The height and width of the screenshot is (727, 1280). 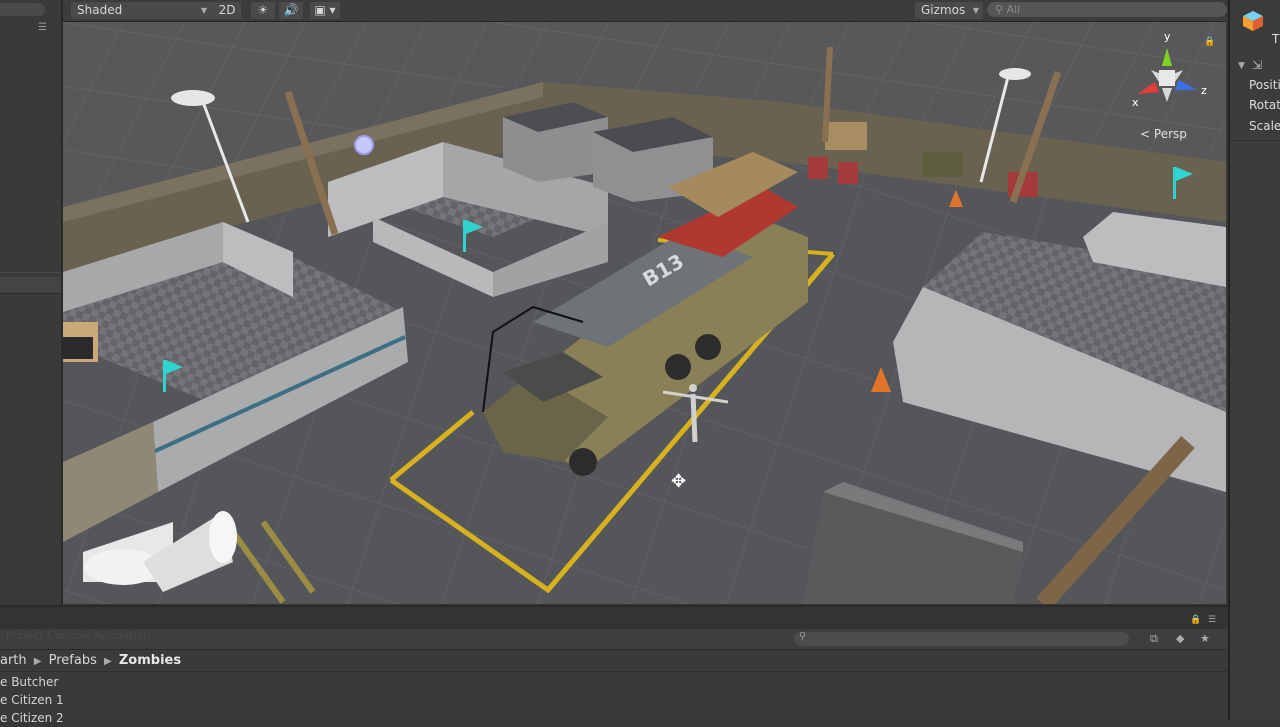 I want to click on gizmo-x-label: x, so click(x=1135, y=102).